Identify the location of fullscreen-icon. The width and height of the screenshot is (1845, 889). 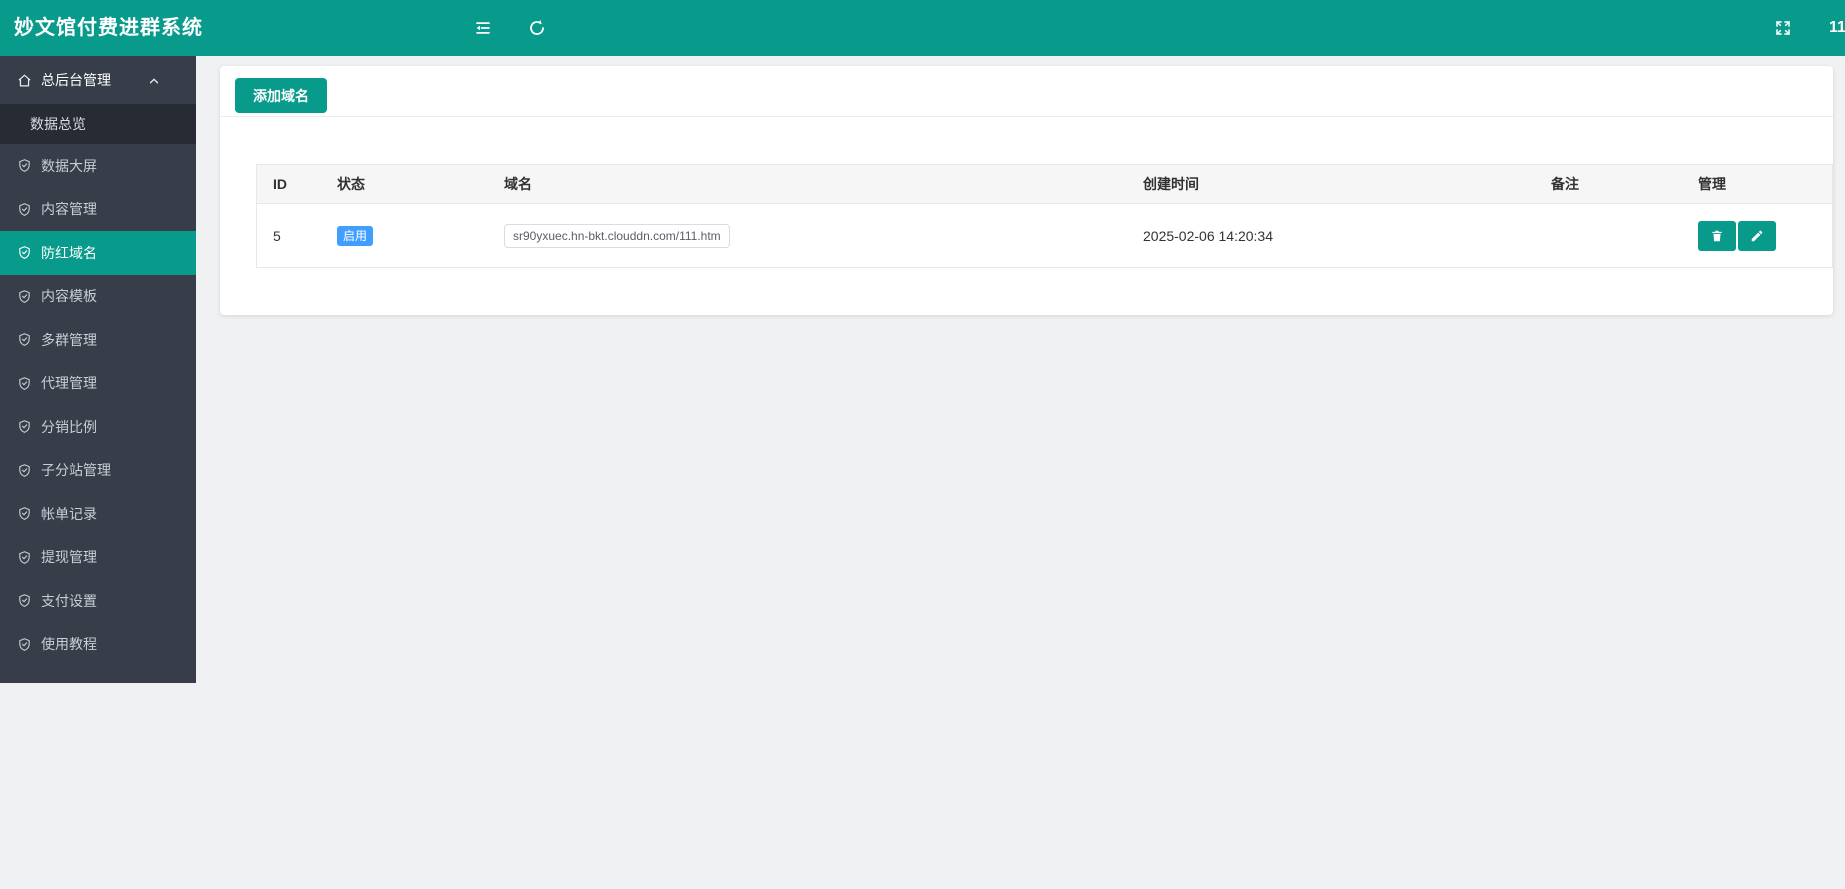
(1783, 28).